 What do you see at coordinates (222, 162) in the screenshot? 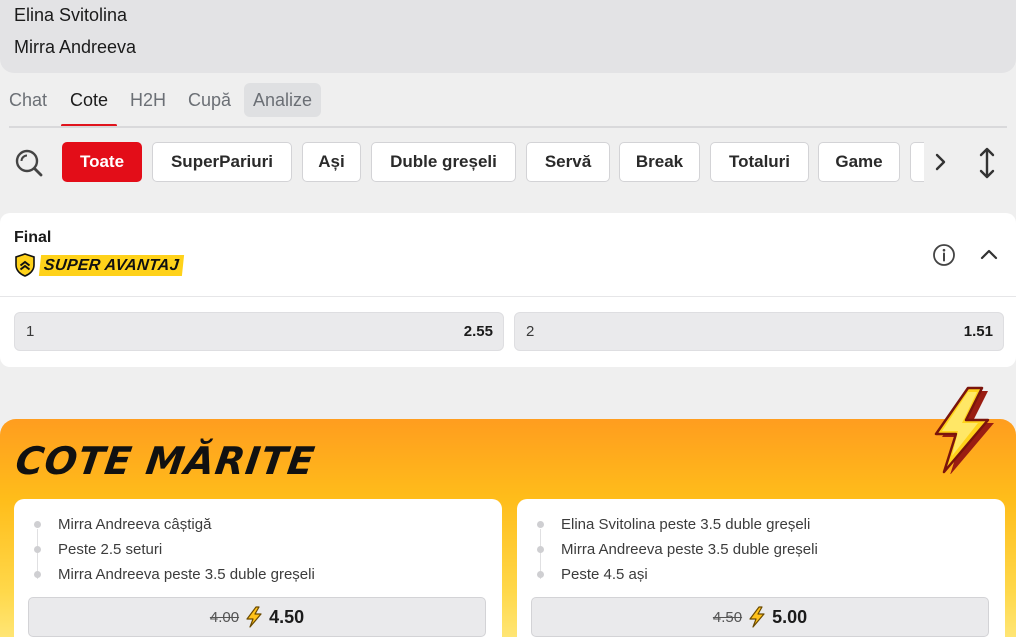
I see `chip-superpariuri: SuperPariuri` at bounding box center [222, 162].